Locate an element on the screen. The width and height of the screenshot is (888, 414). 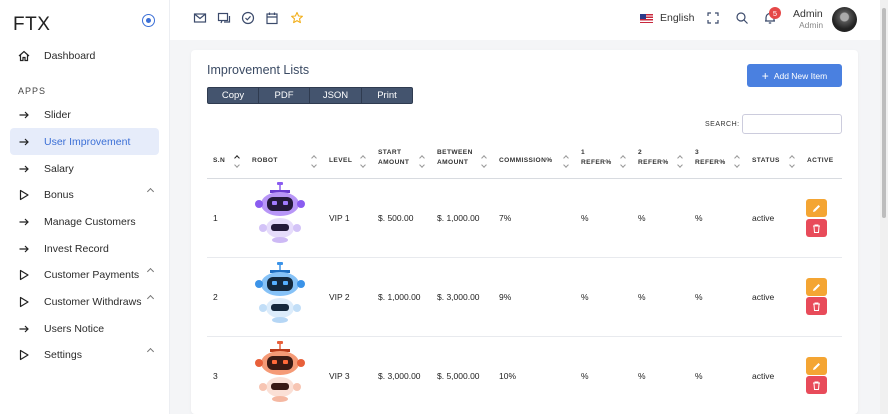
scrollbar-thumb is located at coordinates (884, 113).